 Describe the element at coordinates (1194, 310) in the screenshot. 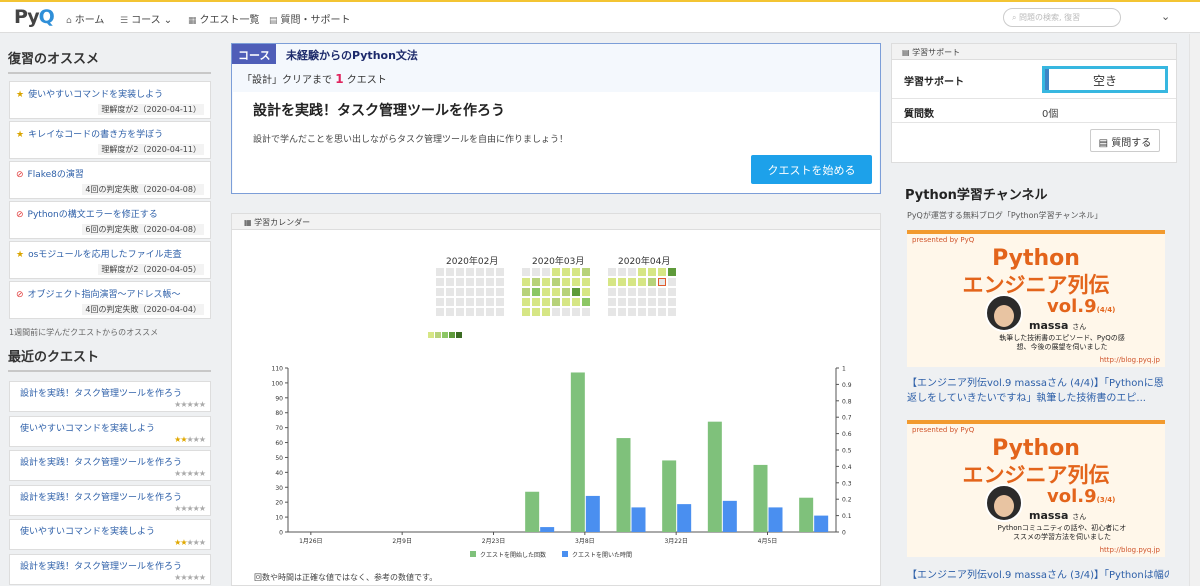

I see `page-scrollbar` at that location.